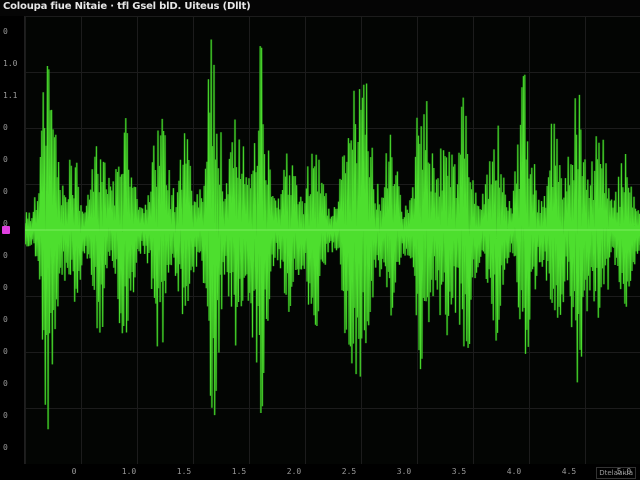 This screenshot has width=640, height=480. I want to click on x-tick-label: 3.5, so click(459, 471).